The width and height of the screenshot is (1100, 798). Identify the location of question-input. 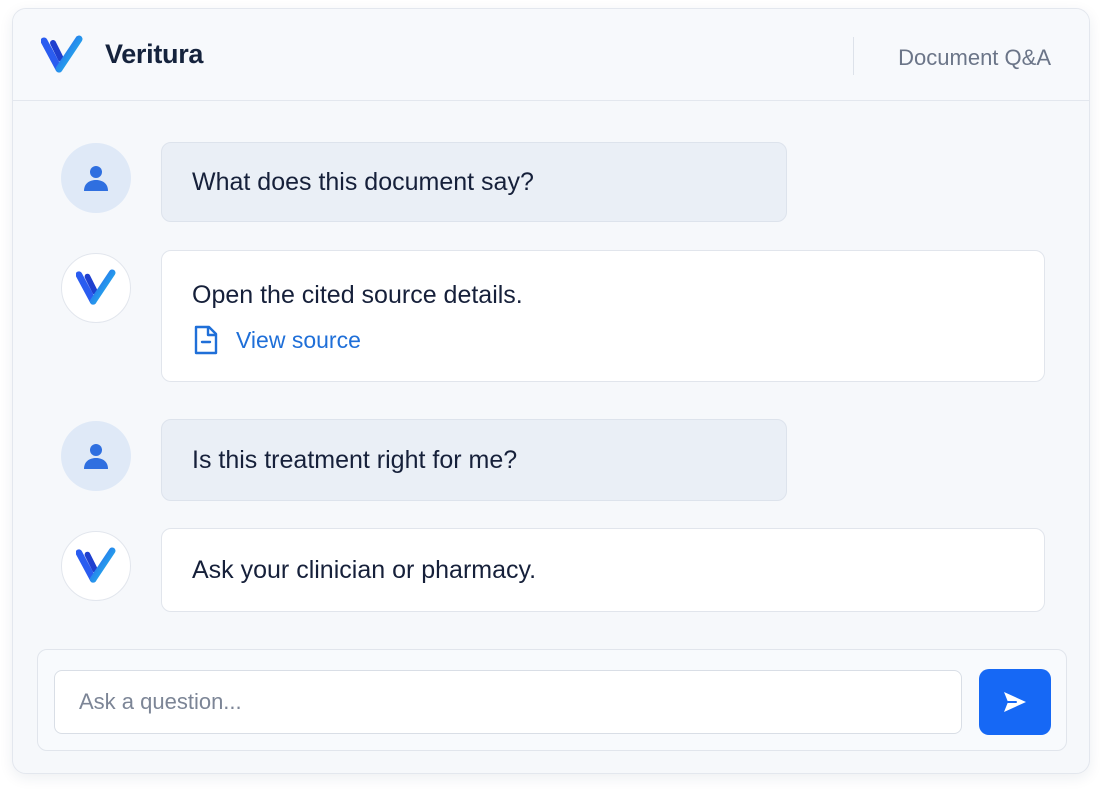
(508, 702).